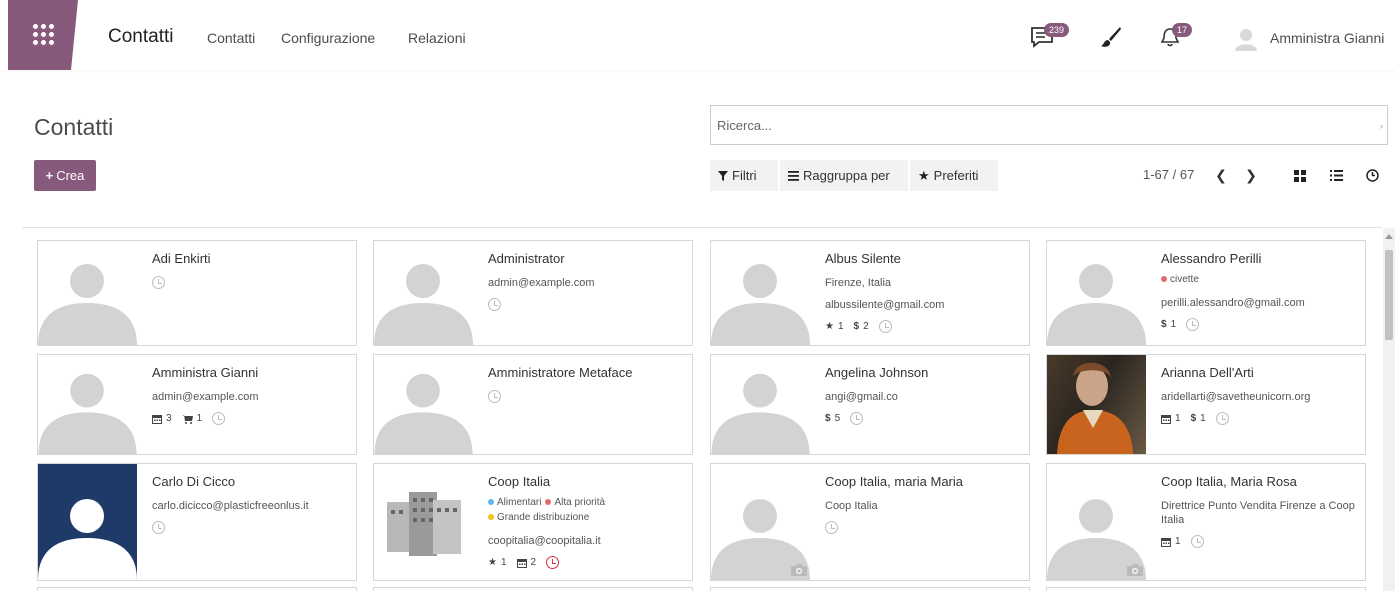  What do you see at coordinates (538, 517) in the screenshot?
I see `tag: Grande distribuzione` at bounding box center [538, 517].